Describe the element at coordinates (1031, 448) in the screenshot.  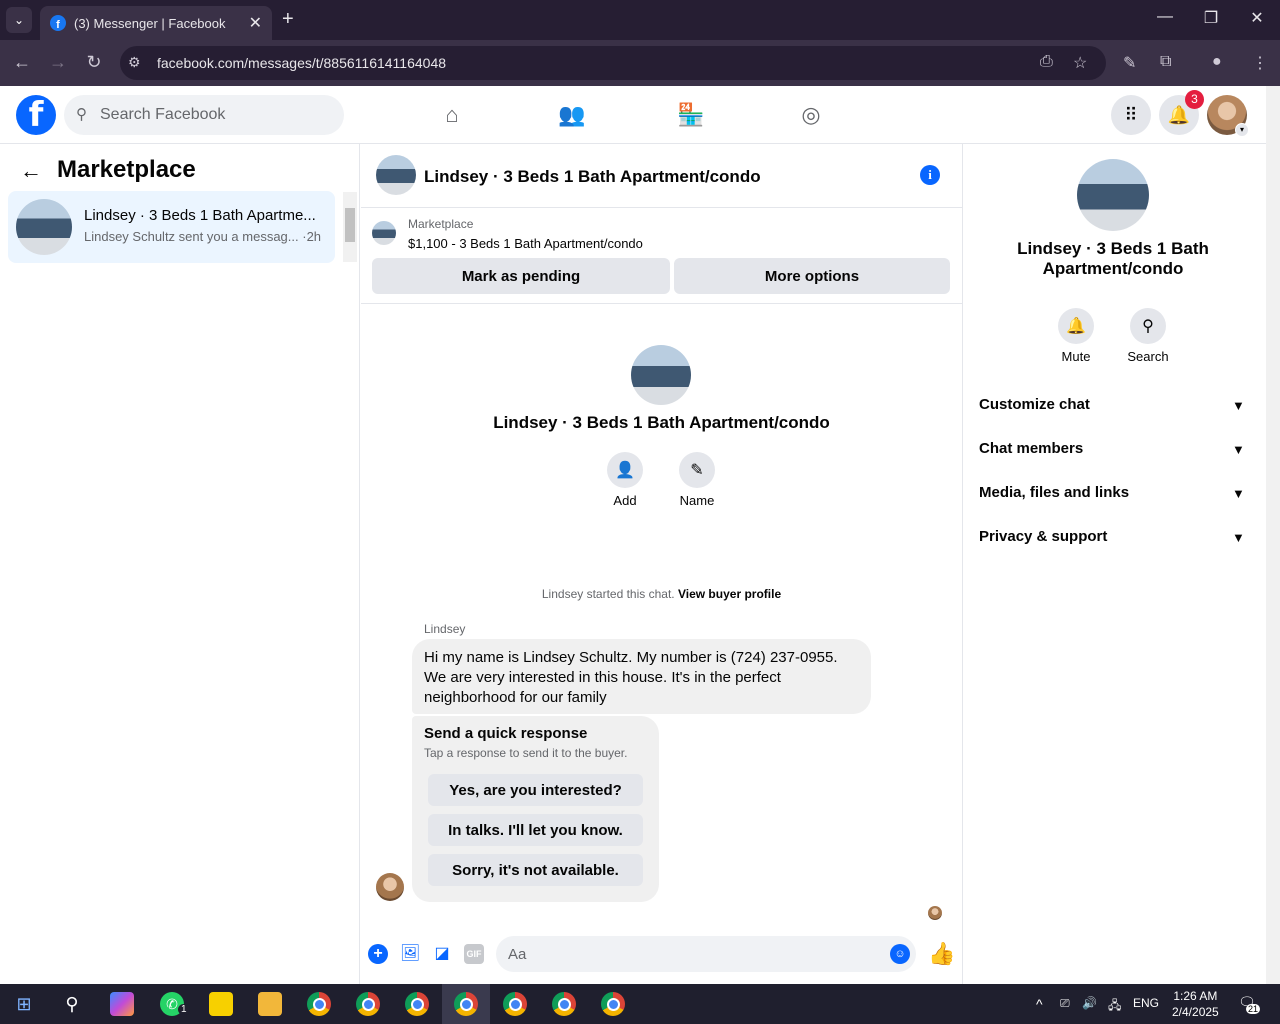
I see `chat-members-row: Chat members` at that location.